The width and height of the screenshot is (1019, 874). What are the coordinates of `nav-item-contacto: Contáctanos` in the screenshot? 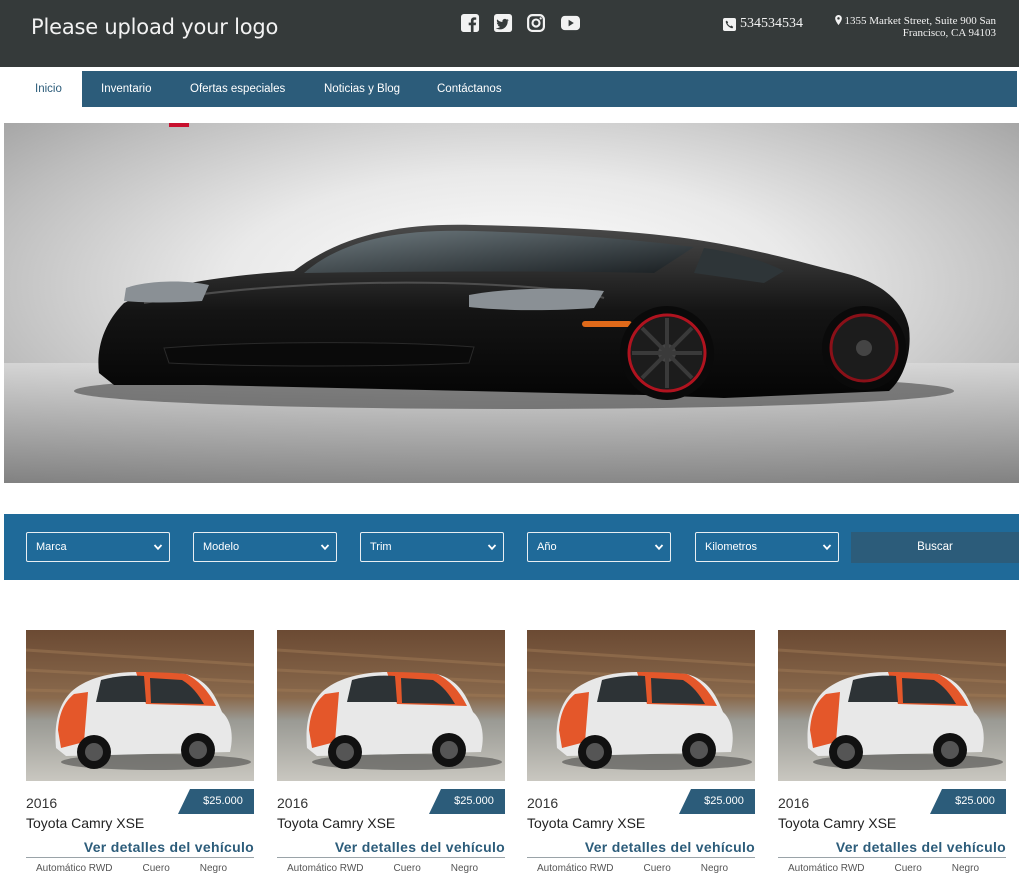 It's located at (469, 89).